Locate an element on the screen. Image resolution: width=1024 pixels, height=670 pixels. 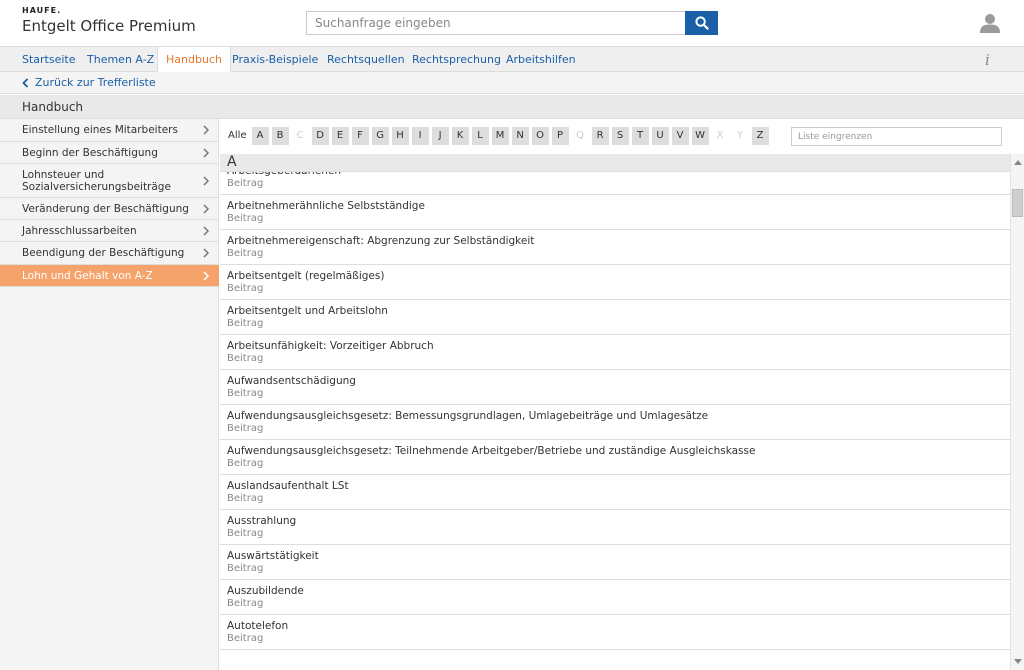
letter-x-button: X is located at coordinates (720, 135).